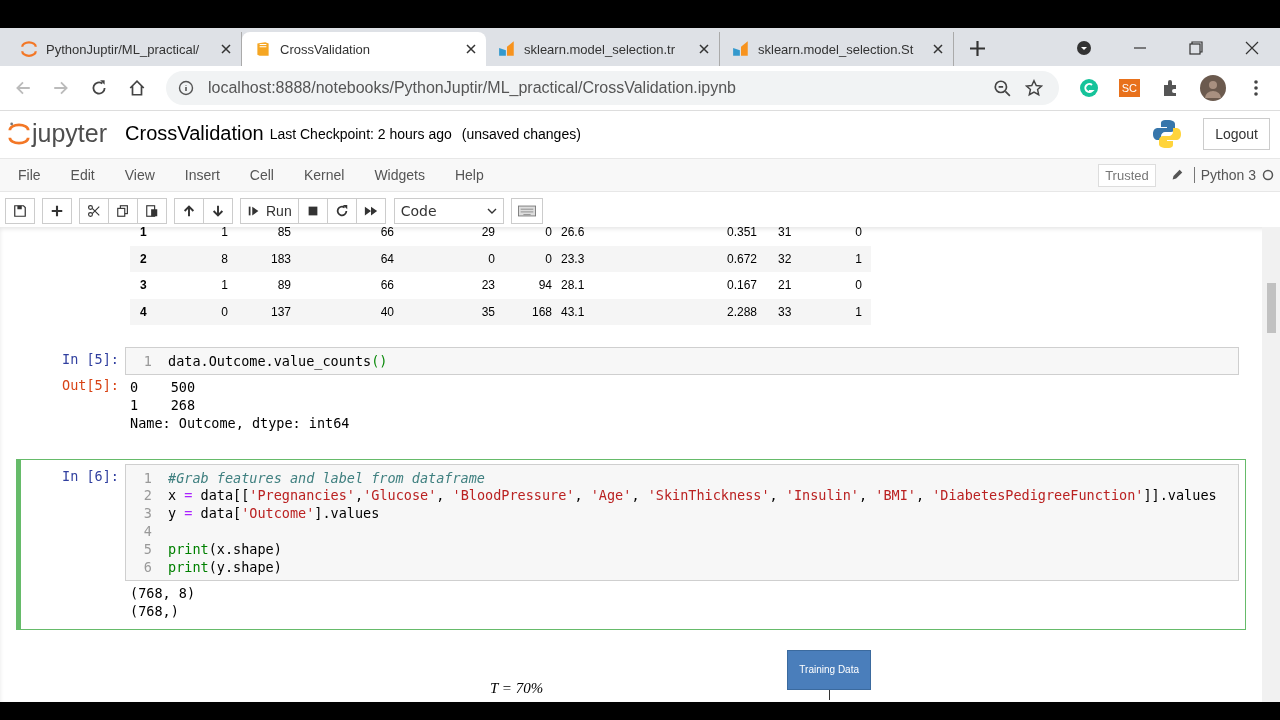  Describe the element at coordinates (202, 175) in the screenshot. I see `menu-item: Insert` at that location.